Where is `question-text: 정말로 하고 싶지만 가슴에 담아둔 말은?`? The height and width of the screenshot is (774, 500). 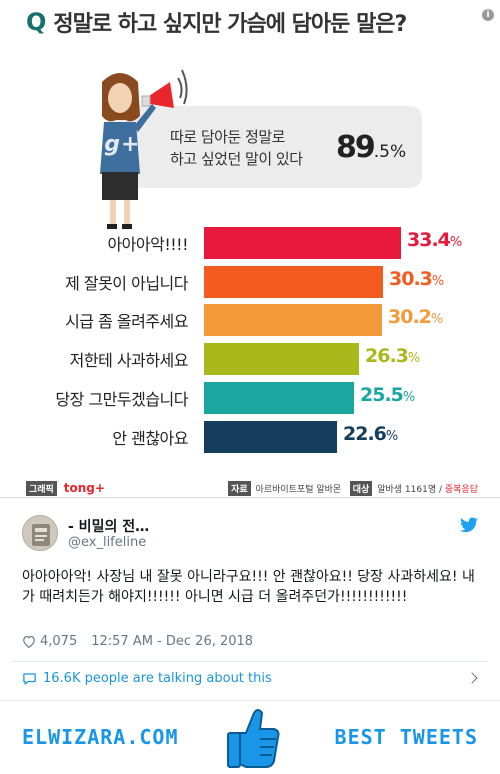
question-text: 정말로 하고 싶지만 가슴에 담아둔 말은? is located at coordinates (230, 24).